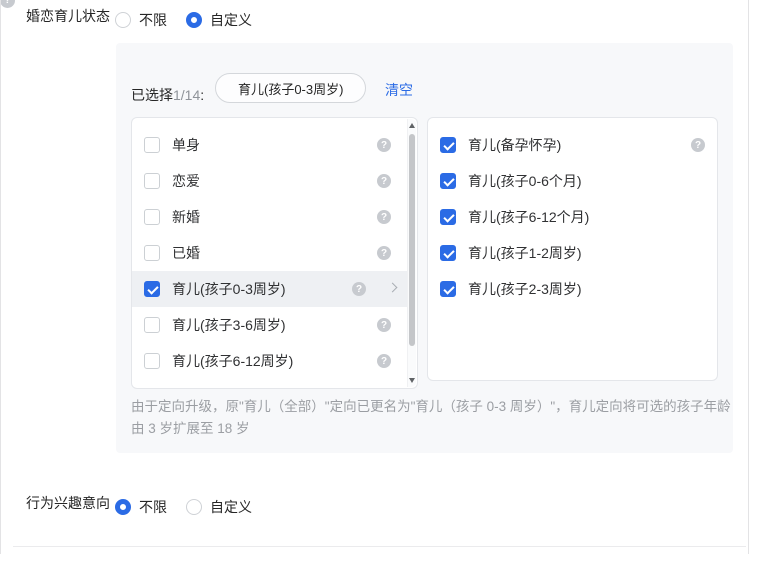  I want to click on list-item: 已婚 ?, so click(270, 253).